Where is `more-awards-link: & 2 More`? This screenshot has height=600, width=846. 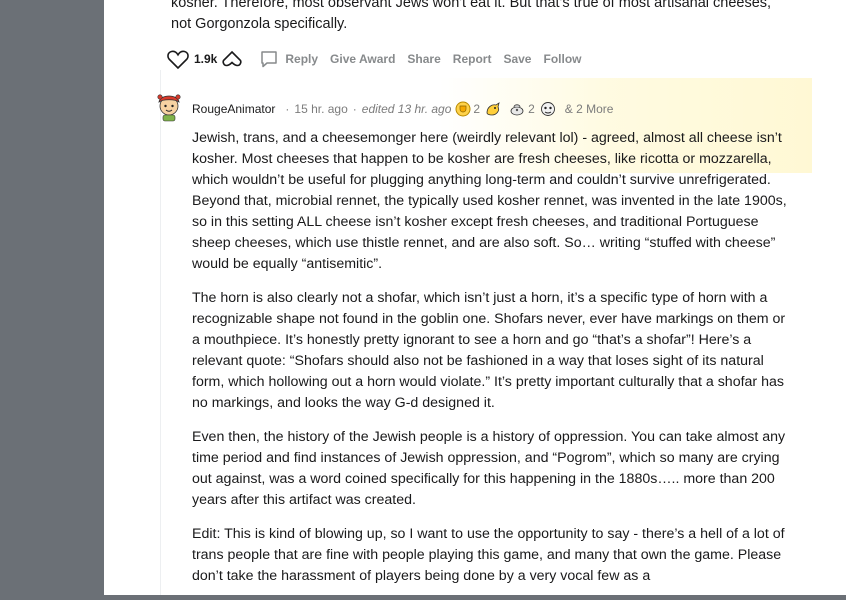 more-awards-link: & 2 More is located at coordinates (589, 109).